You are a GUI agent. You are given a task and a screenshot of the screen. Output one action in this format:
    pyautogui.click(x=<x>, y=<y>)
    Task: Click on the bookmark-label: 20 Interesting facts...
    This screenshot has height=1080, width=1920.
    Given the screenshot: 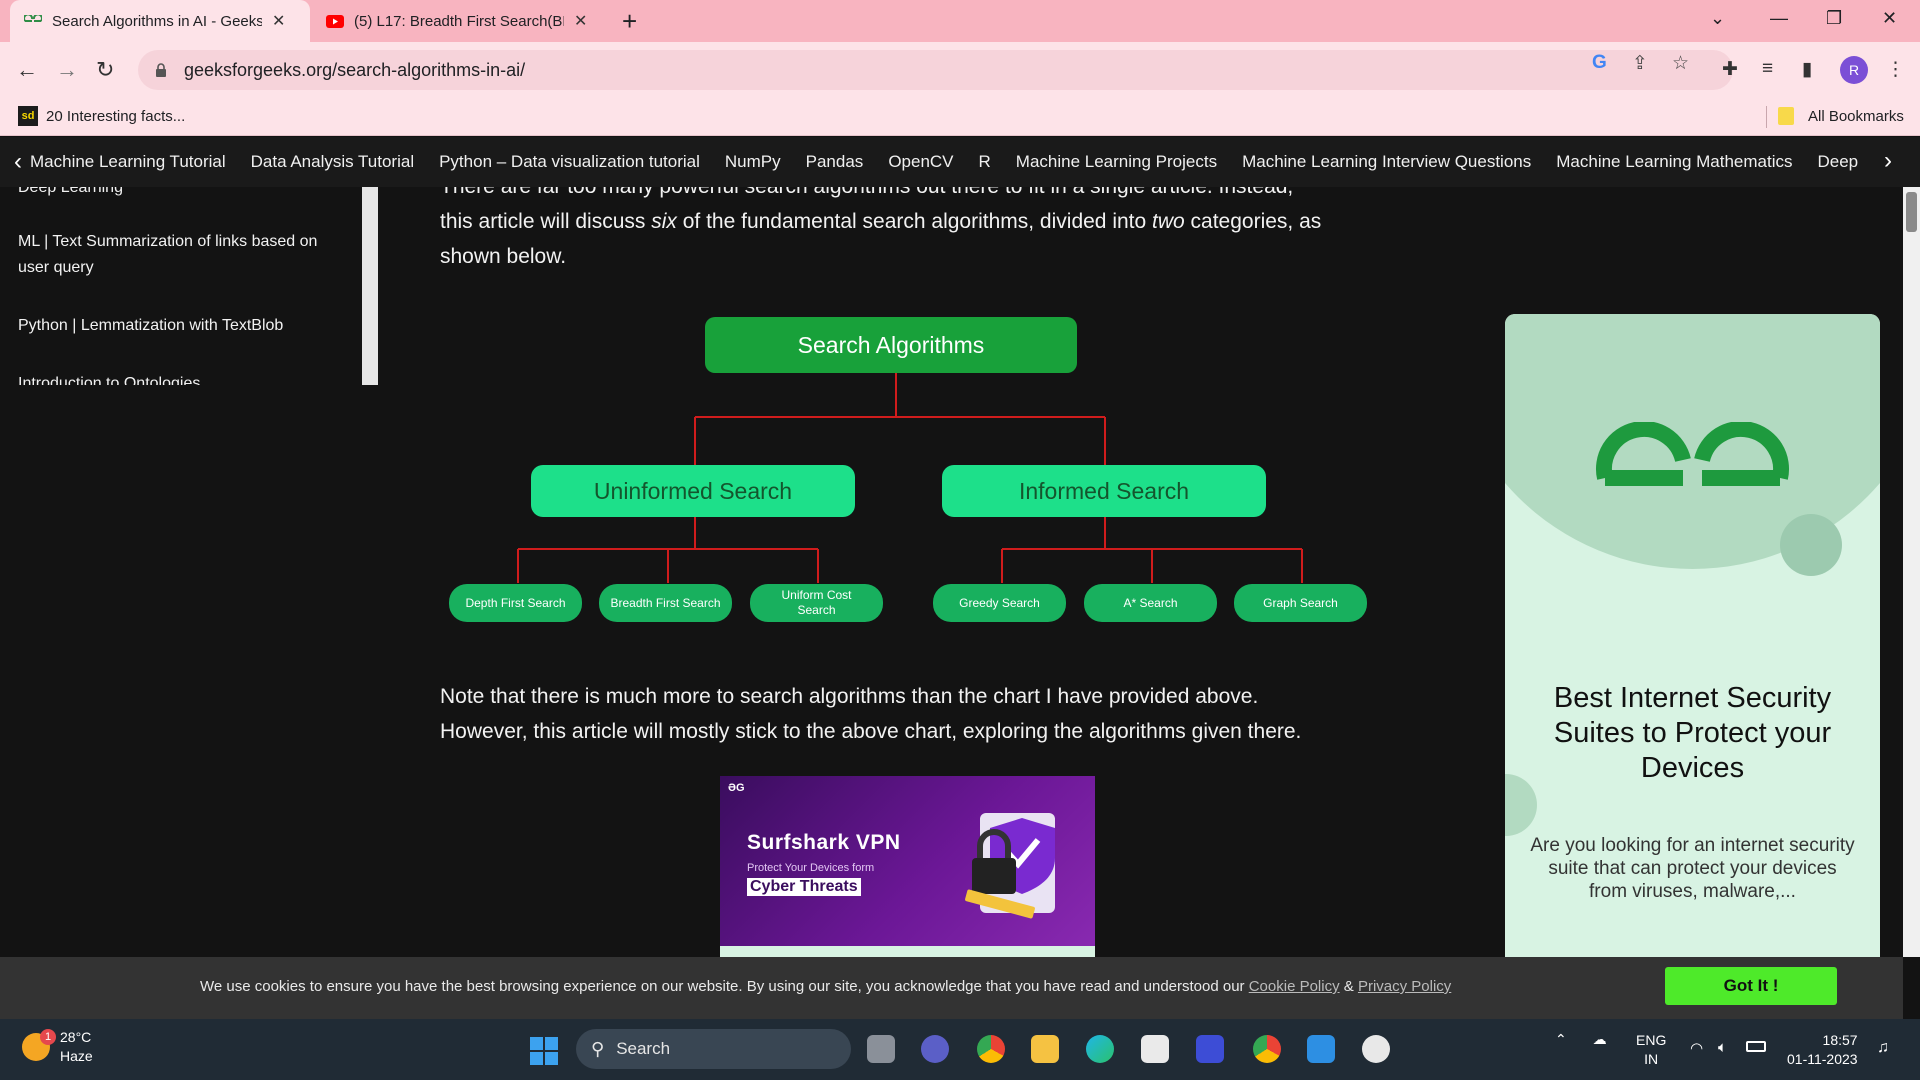 What is the action you would take?
    pyautogui.click(x=116, y=116)
    